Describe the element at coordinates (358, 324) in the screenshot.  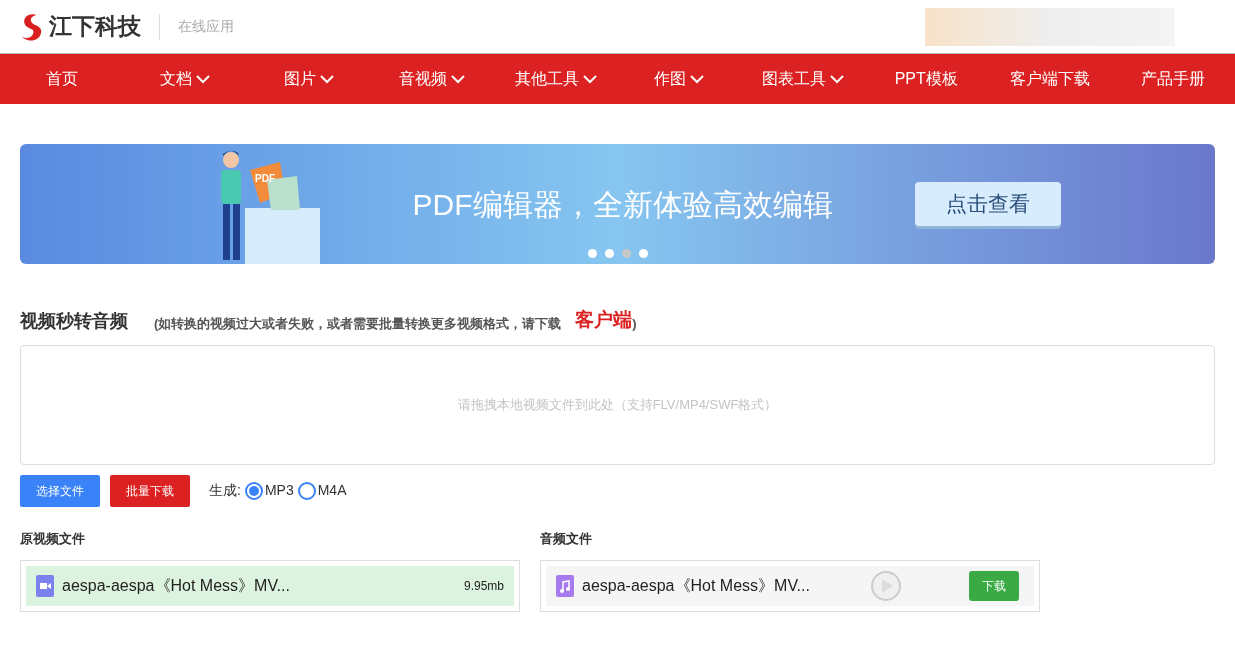
I see `tool-note: (如转换的视频过大或者失败，或者需要批量转换更多视频格式，请下载` at that location.